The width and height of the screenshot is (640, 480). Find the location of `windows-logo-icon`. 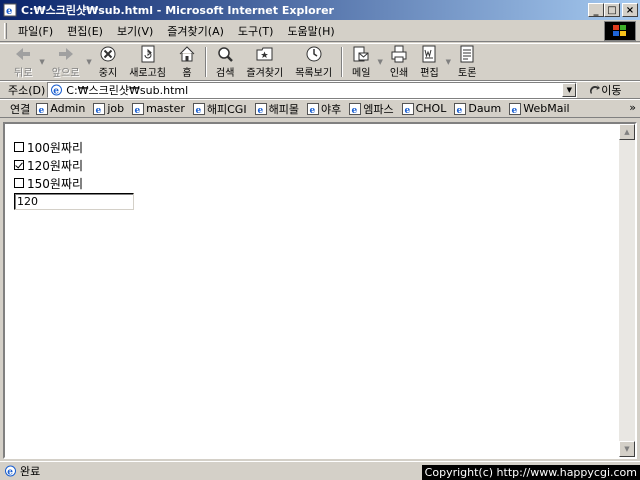

windows-logo-icon is located at coordinates (620, 31).